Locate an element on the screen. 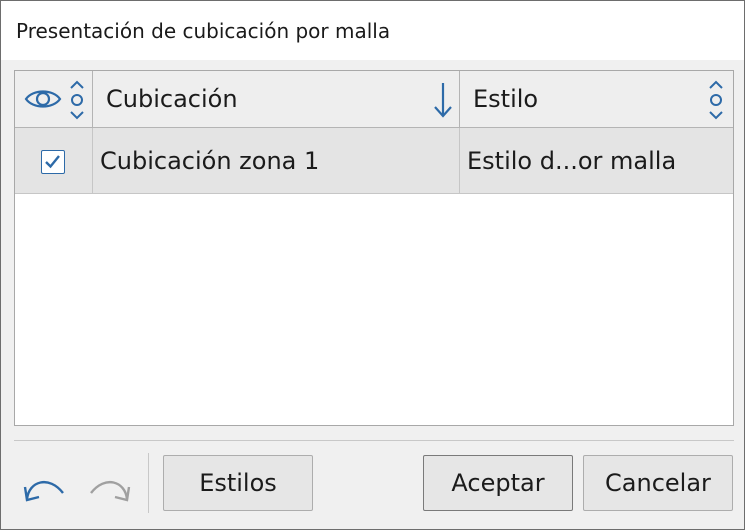 The height and width of the screenshot is (530, 745). toolbar-divider is located at coordinates (148, 483).